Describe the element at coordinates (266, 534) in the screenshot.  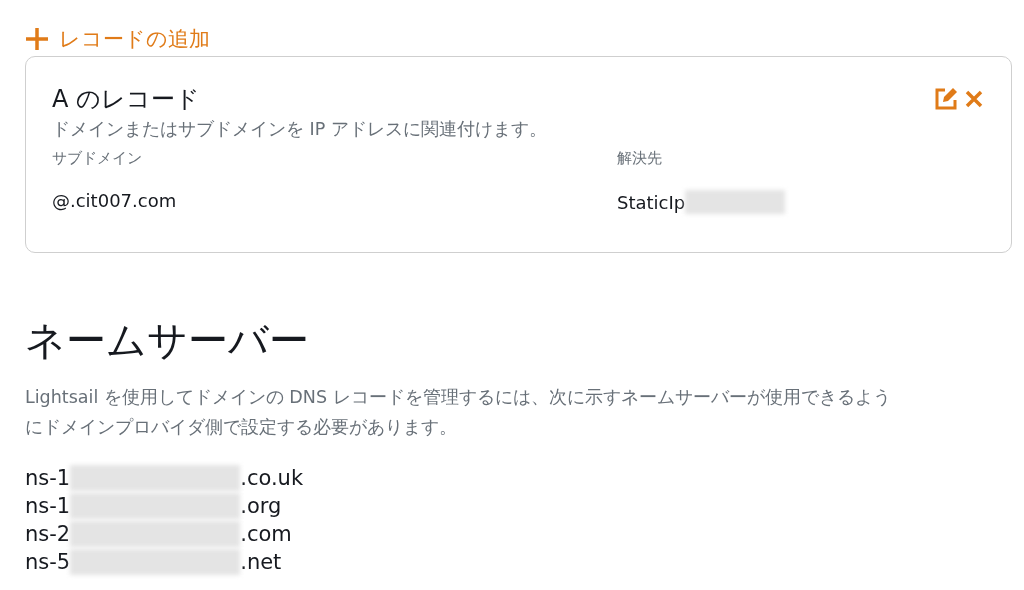
I see `nameserver-suffix: .com` at that location.